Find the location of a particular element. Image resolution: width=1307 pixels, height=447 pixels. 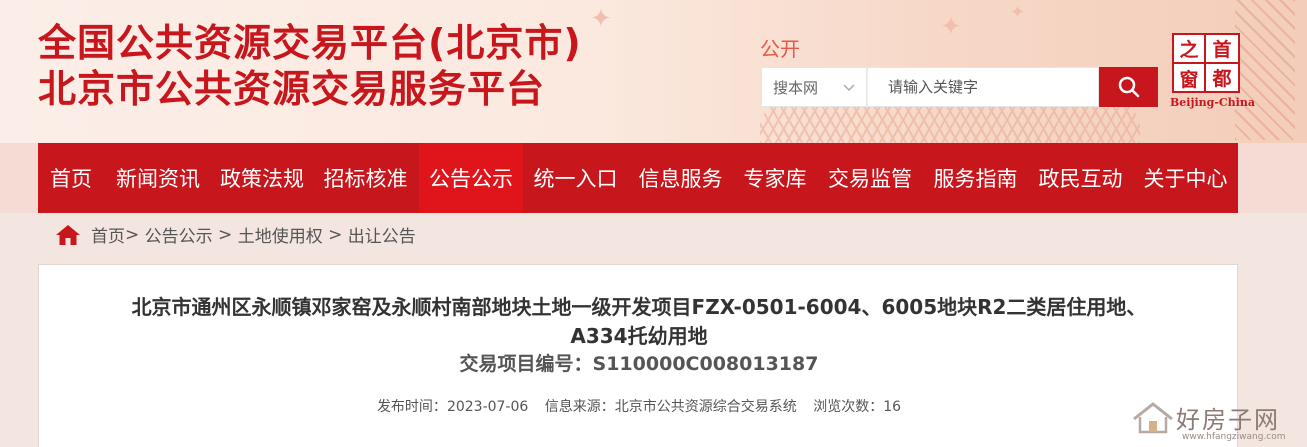

breadcrumb: 首页 > 公告公示 > 土地使用权 > 出让公告 is located at coordinates (235, 234).